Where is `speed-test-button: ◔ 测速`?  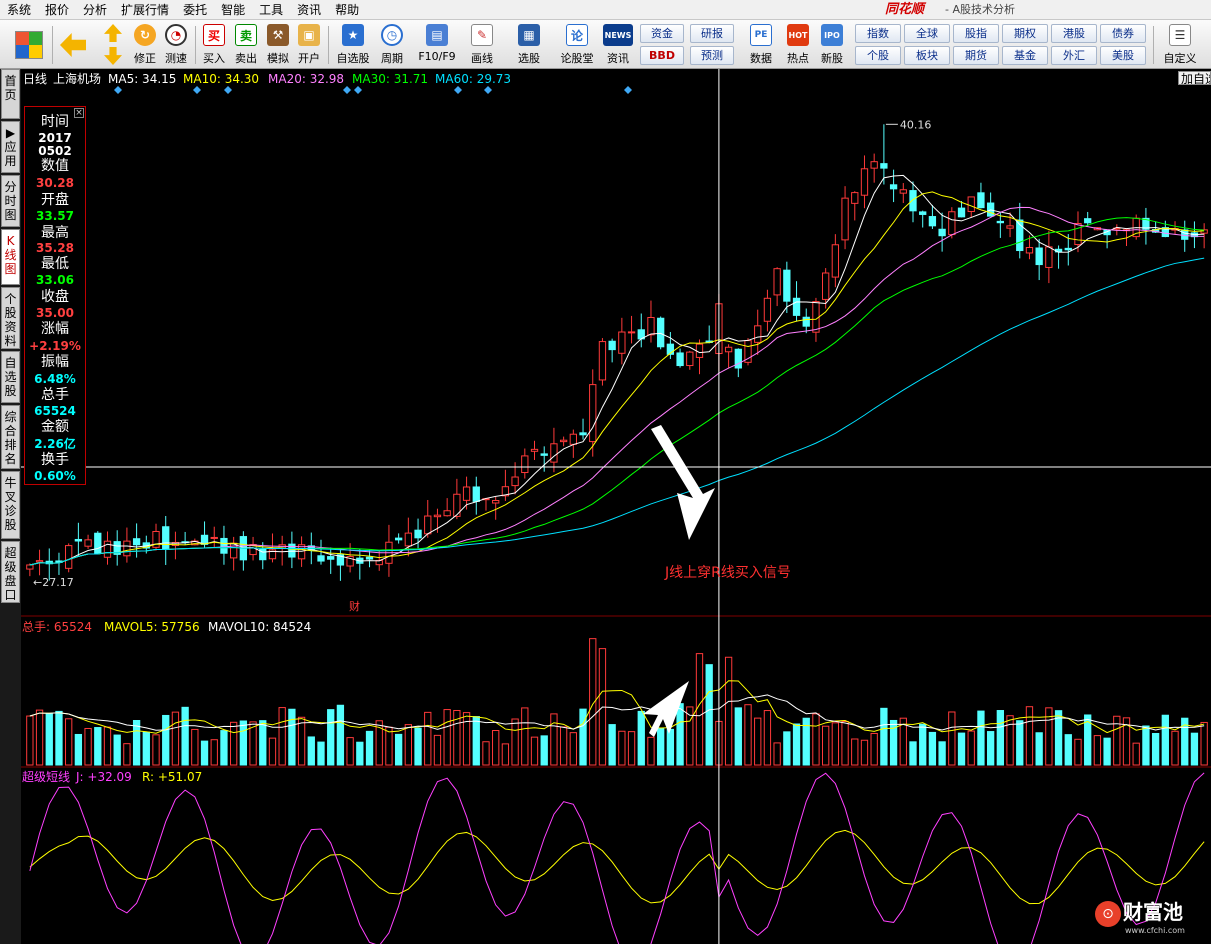
speed-test-button: ◔ 测速 is located at coordinates (176, 45).